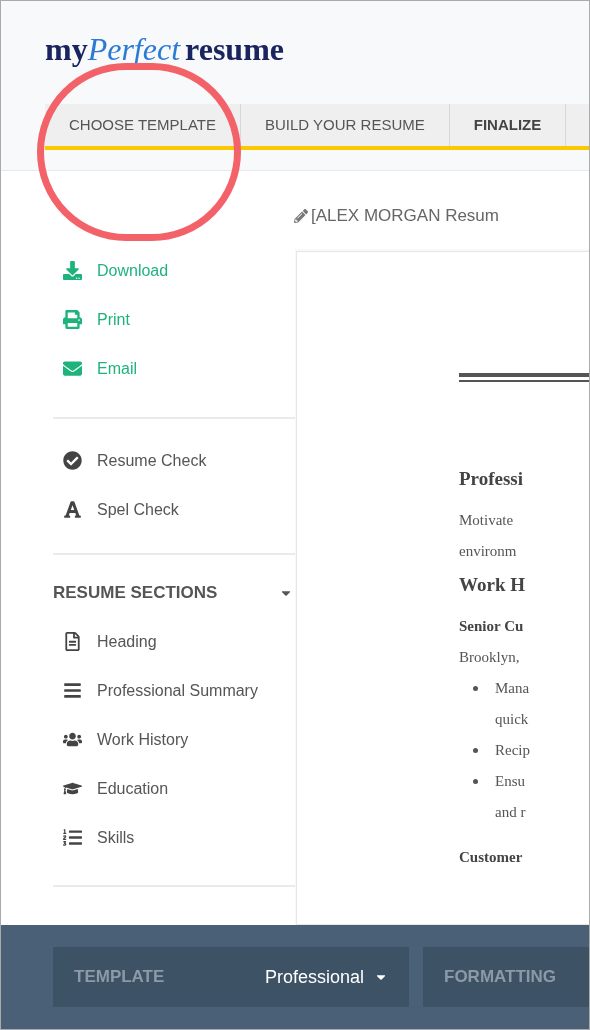 The width and height of the screenshot is (590, 1030). Describe the element at coordinates (512, 719) in the screenshot. I see `resume-text: quick` at that location.